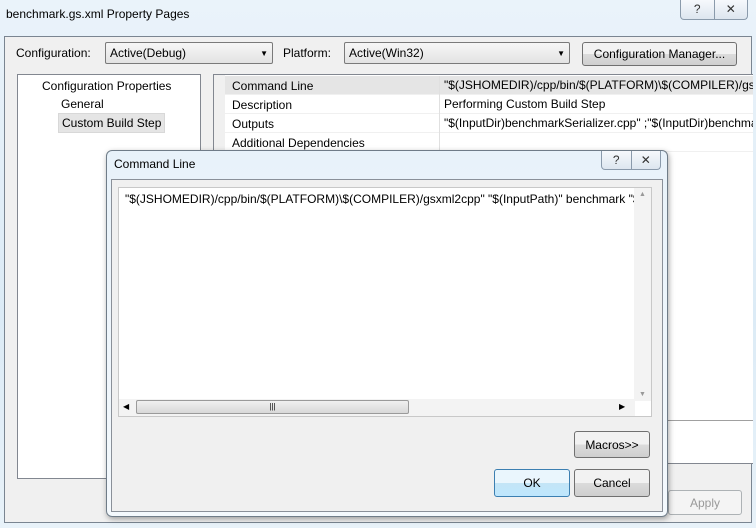  Describe the element at coordinates (642, 394) in the screenshot. I see `scroll-down-icon: ▼` at that location.